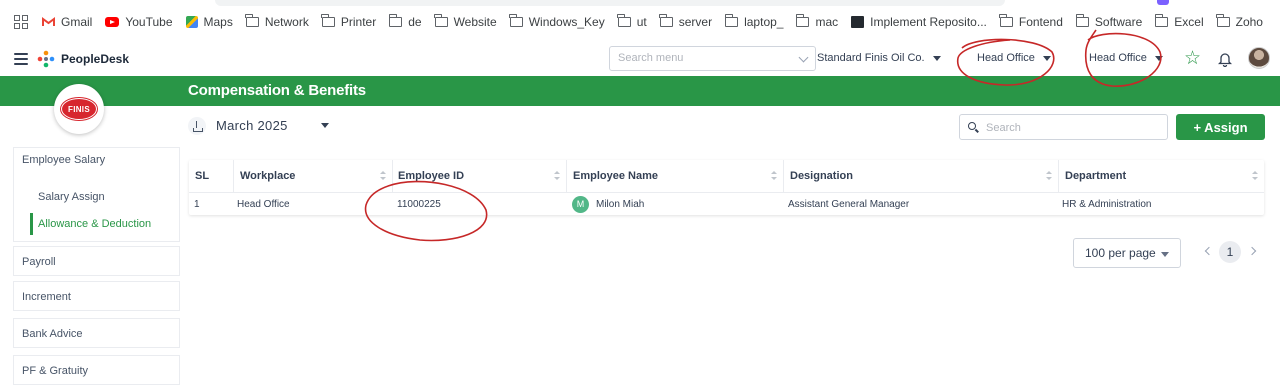 This screenshot has width=1280, height=385. I want to click on bookmark-maps: Maps, so click(209, 22).